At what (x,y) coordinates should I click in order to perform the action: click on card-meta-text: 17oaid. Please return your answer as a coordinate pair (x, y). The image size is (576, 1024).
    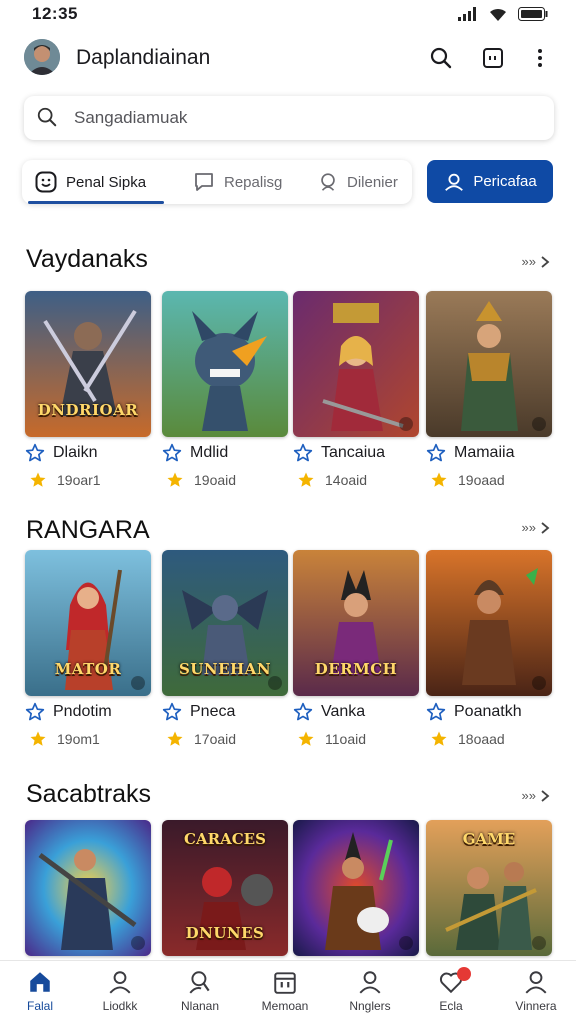
    Looking at the image, I should click on (215, 739).